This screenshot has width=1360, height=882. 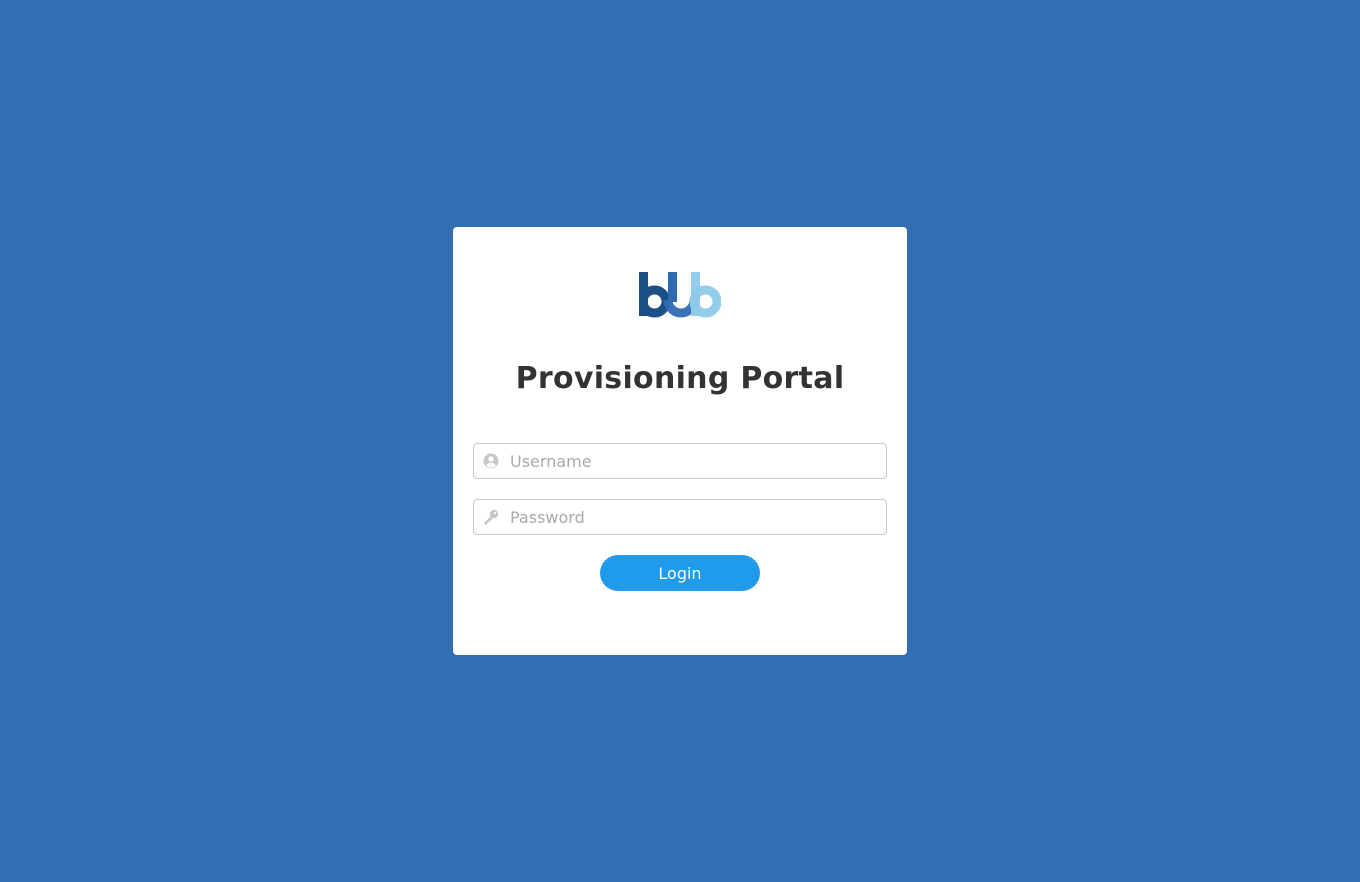 What do you see at coordinates (695, 461) in the screenshot?
I see `username-input` at bounding box center [695, 461].